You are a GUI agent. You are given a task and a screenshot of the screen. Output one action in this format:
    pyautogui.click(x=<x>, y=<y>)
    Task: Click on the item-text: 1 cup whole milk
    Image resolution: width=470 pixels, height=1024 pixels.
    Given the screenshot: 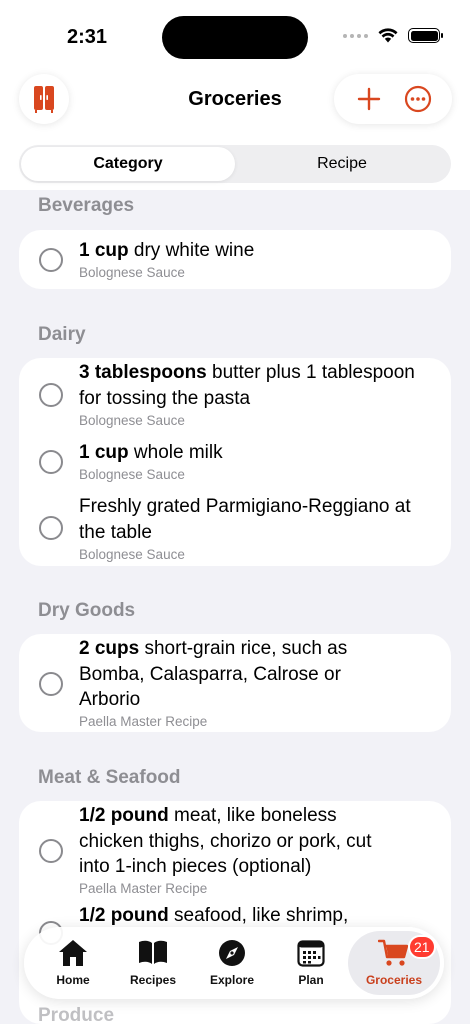 What is the action you would take?
    pyautogui.click(x=254, y=453)
    